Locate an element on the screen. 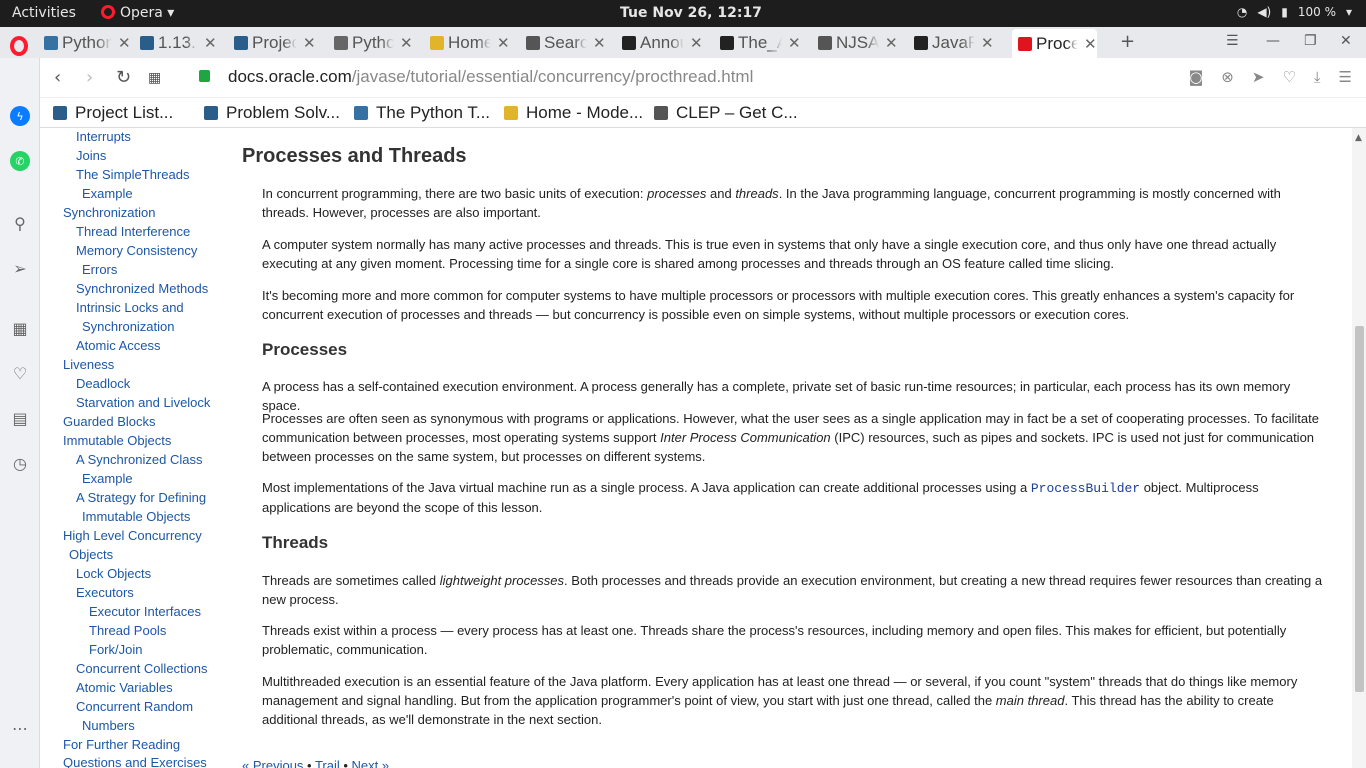  nav-link: Joins is located at coordinates (91, 155).